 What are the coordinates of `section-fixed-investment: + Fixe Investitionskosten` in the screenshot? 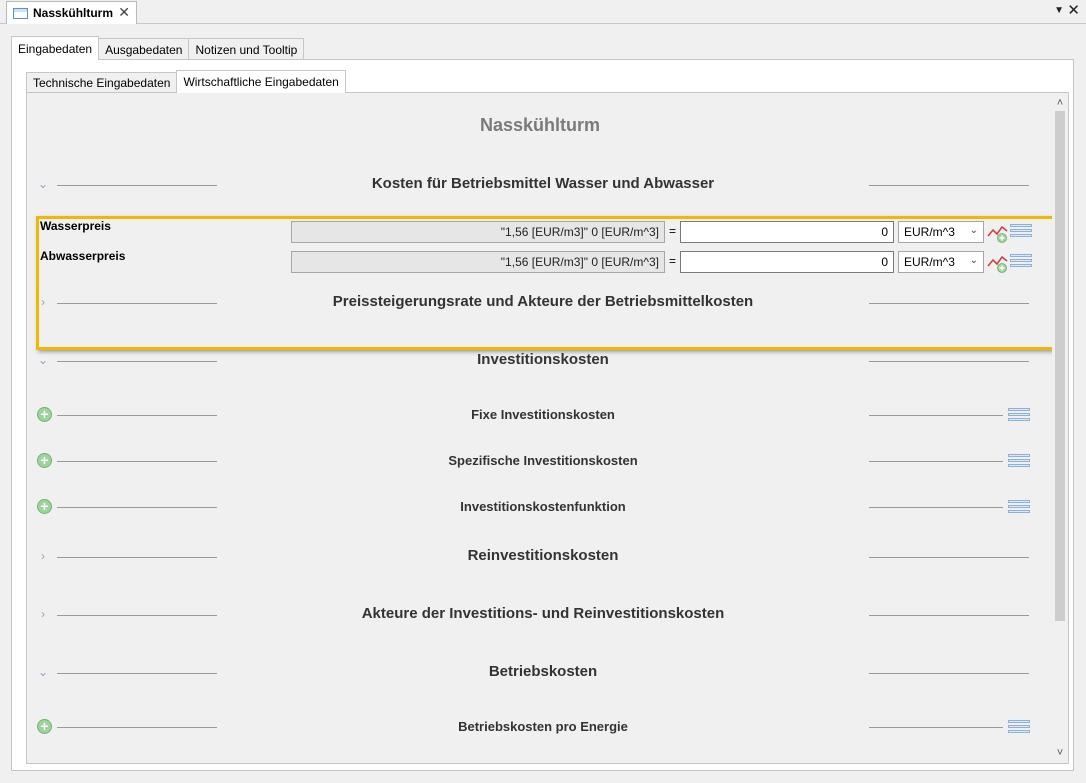 It's located at (540, 415).